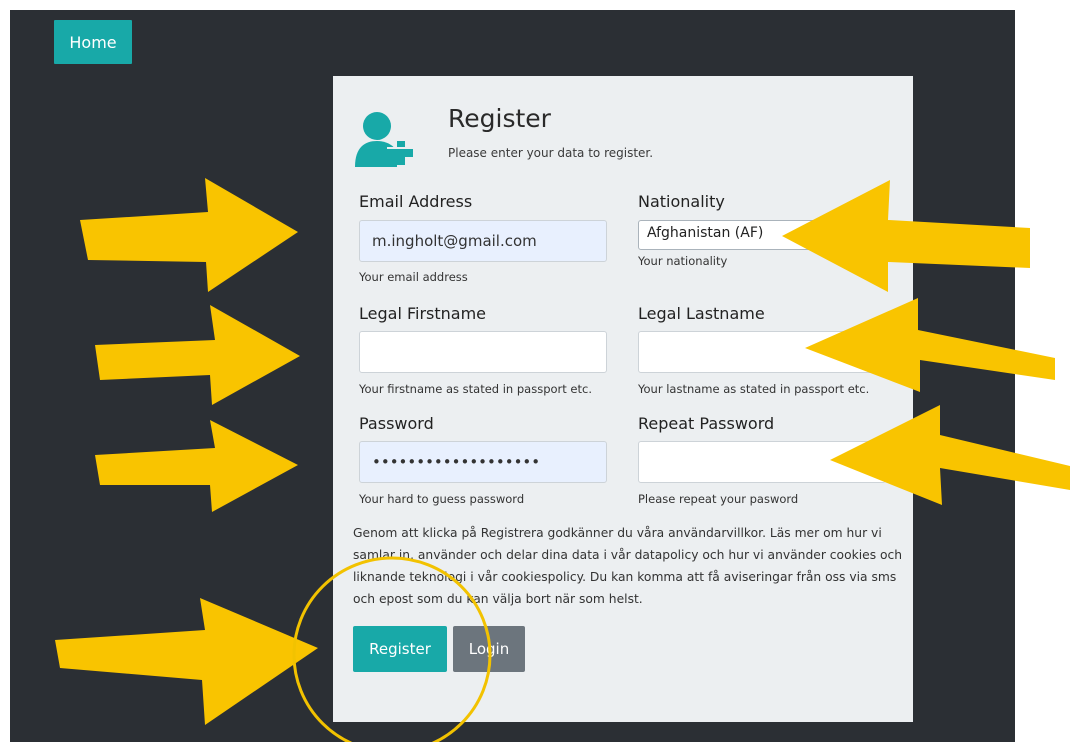 The image size is (1085, 742). What do you see at coordinates (396, 423) in the screenshot?
I see `password-label: Password` at bounding box center [396, 423].